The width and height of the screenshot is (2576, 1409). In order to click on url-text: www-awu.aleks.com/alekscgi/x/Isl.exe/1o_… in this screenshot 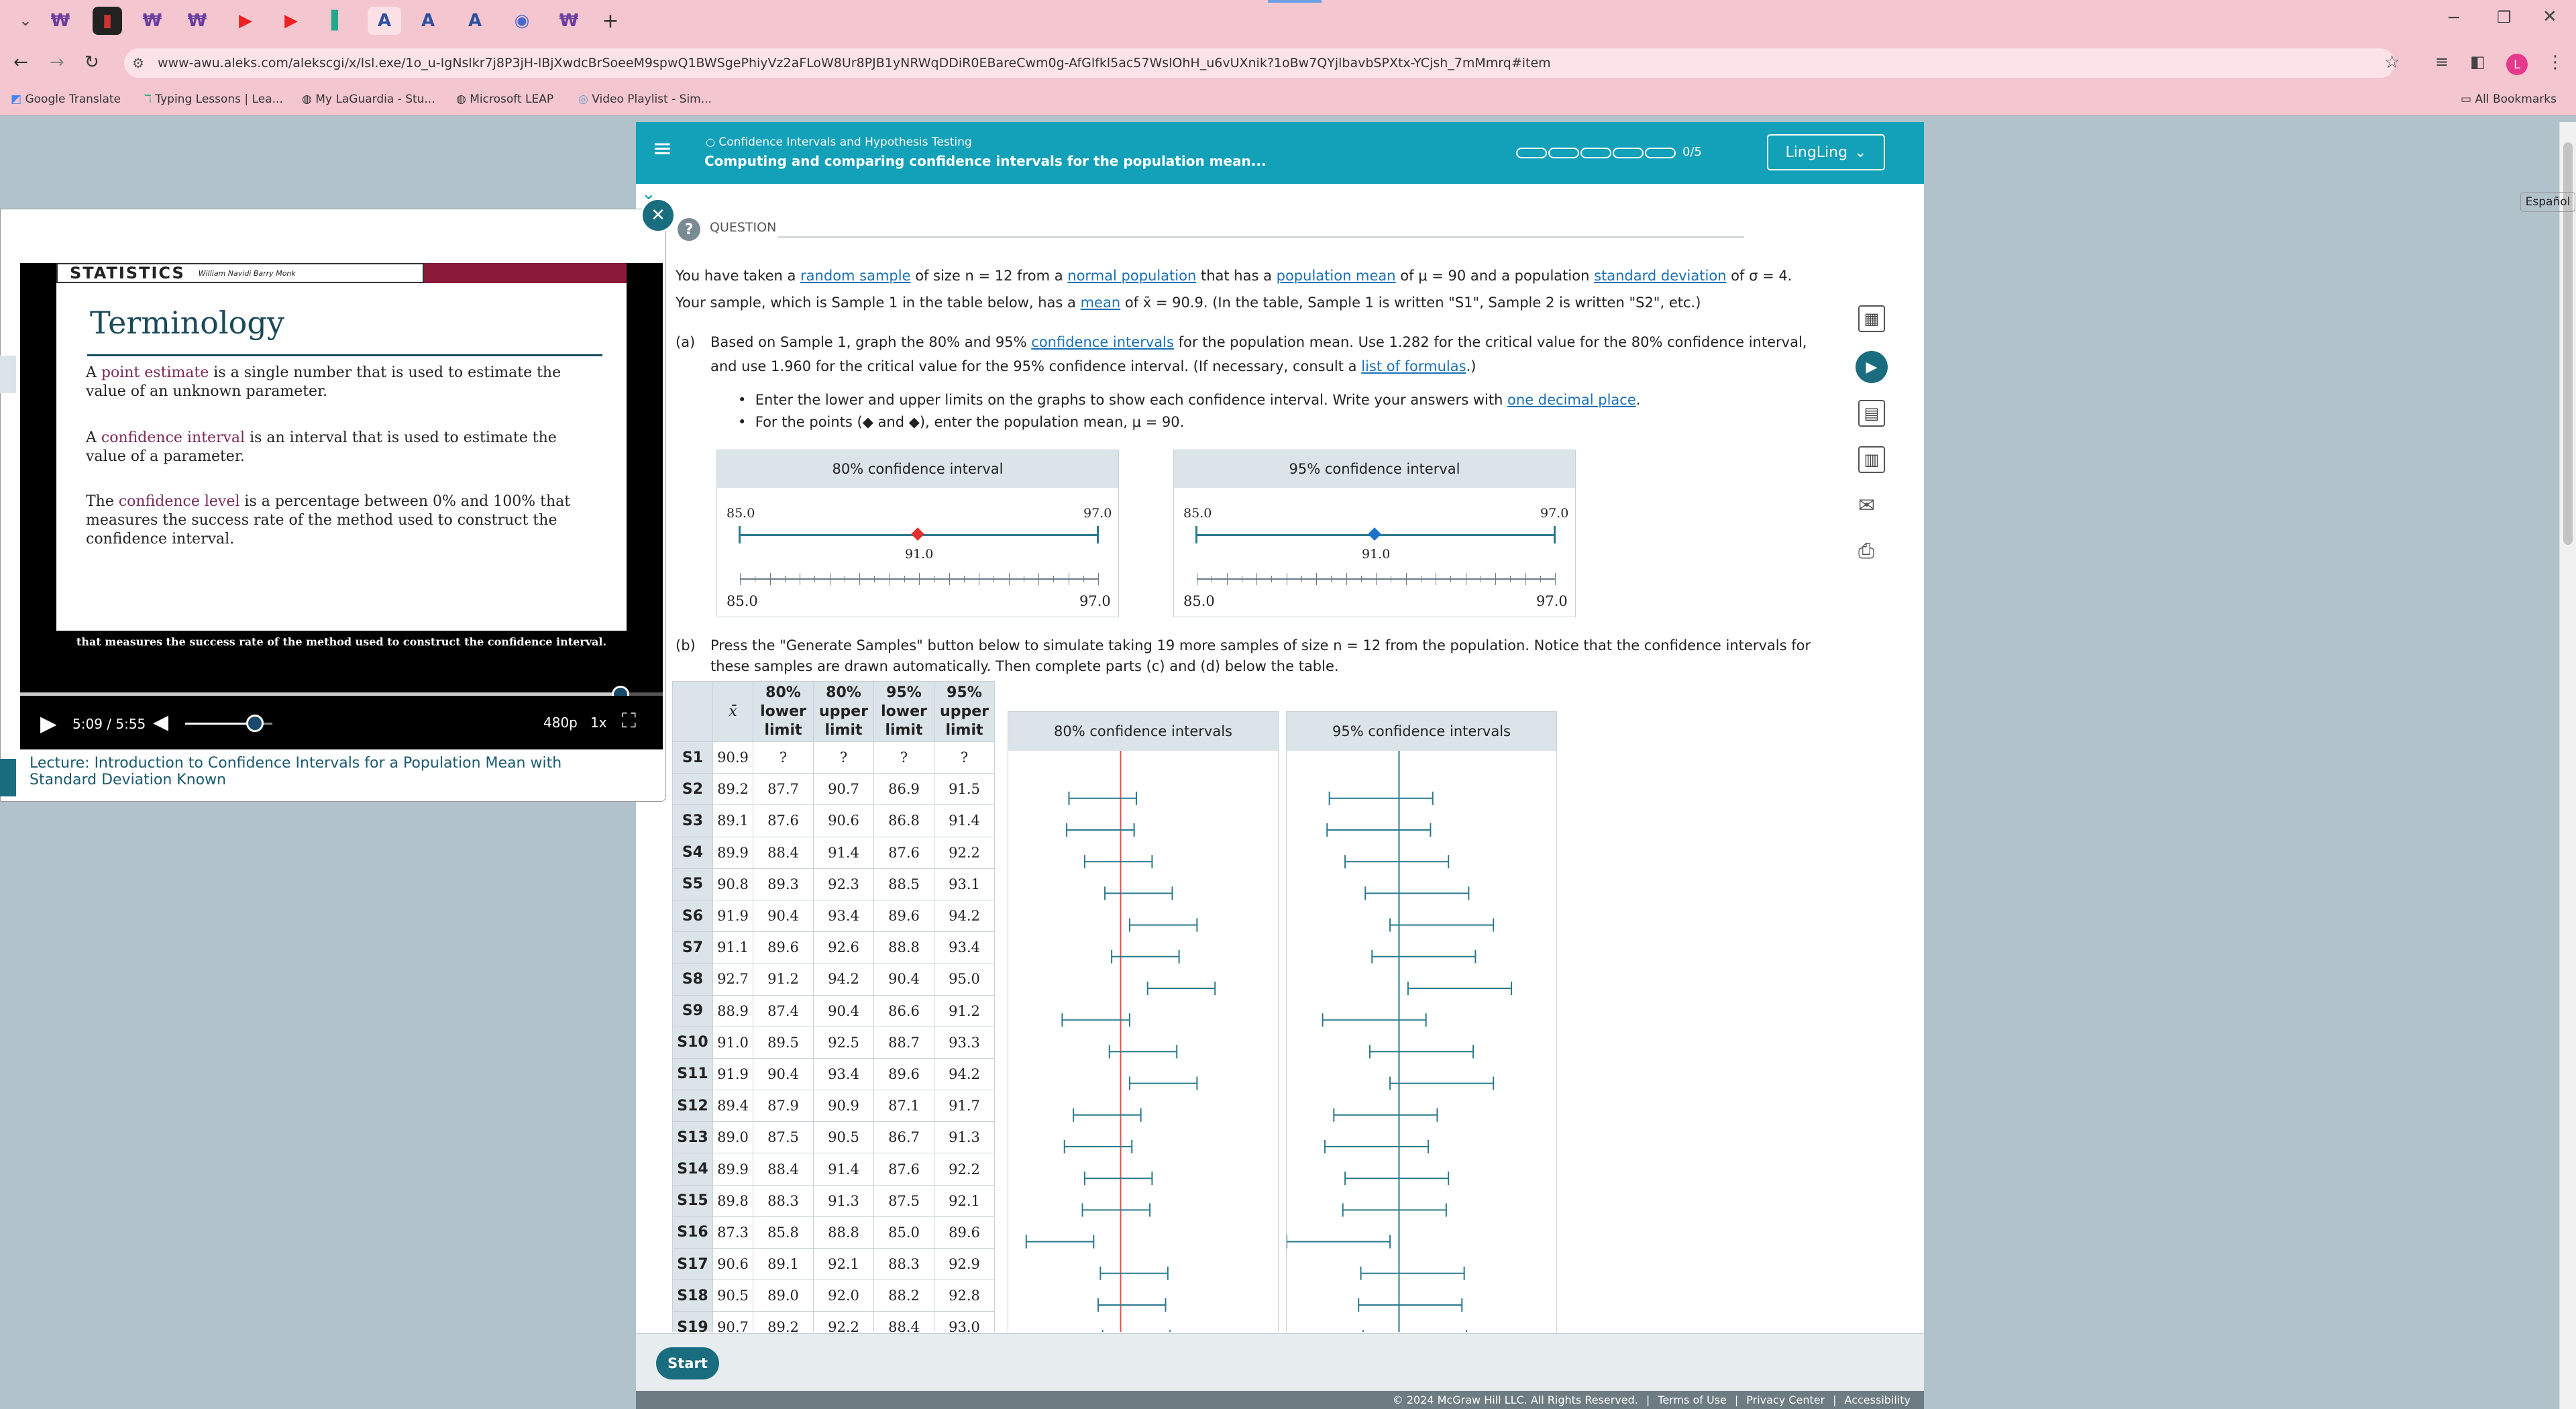, I will do `click(854, 63)`.